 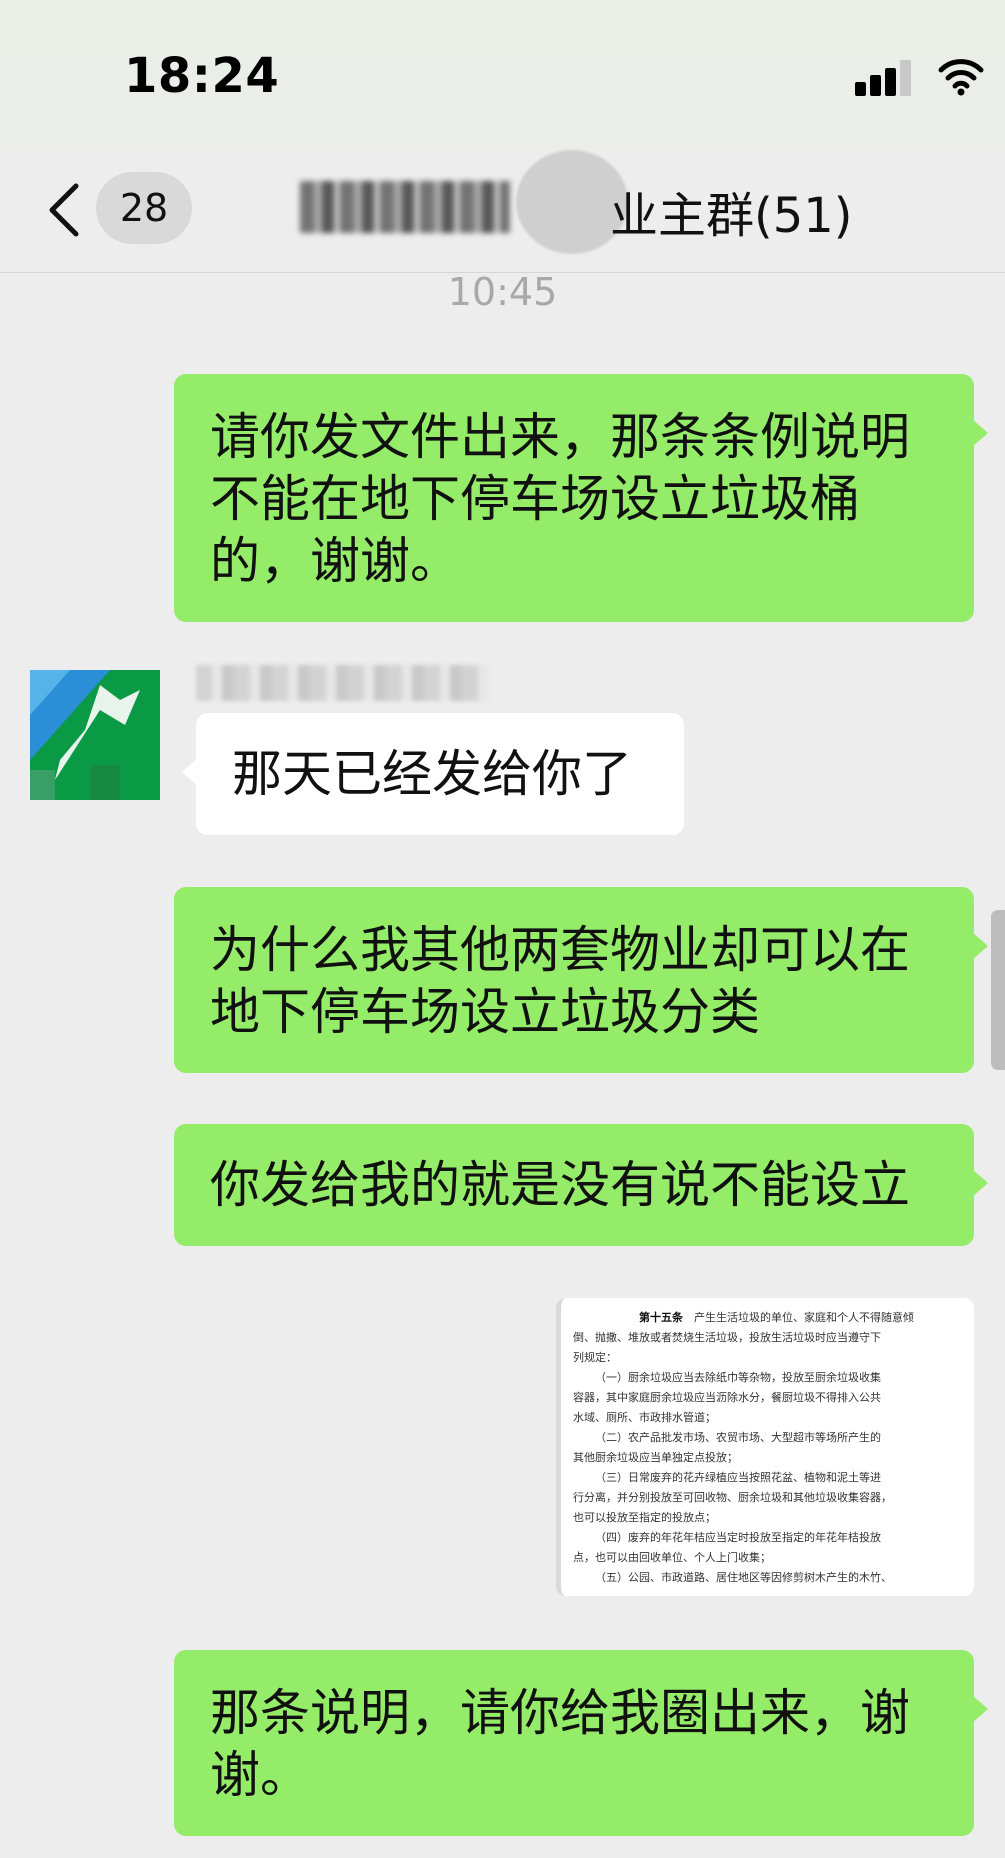 What do you see at coordinates (661, 1317) in the screenshot?
I see `article-number: 第十五条` at bounding box center [661, 1317].